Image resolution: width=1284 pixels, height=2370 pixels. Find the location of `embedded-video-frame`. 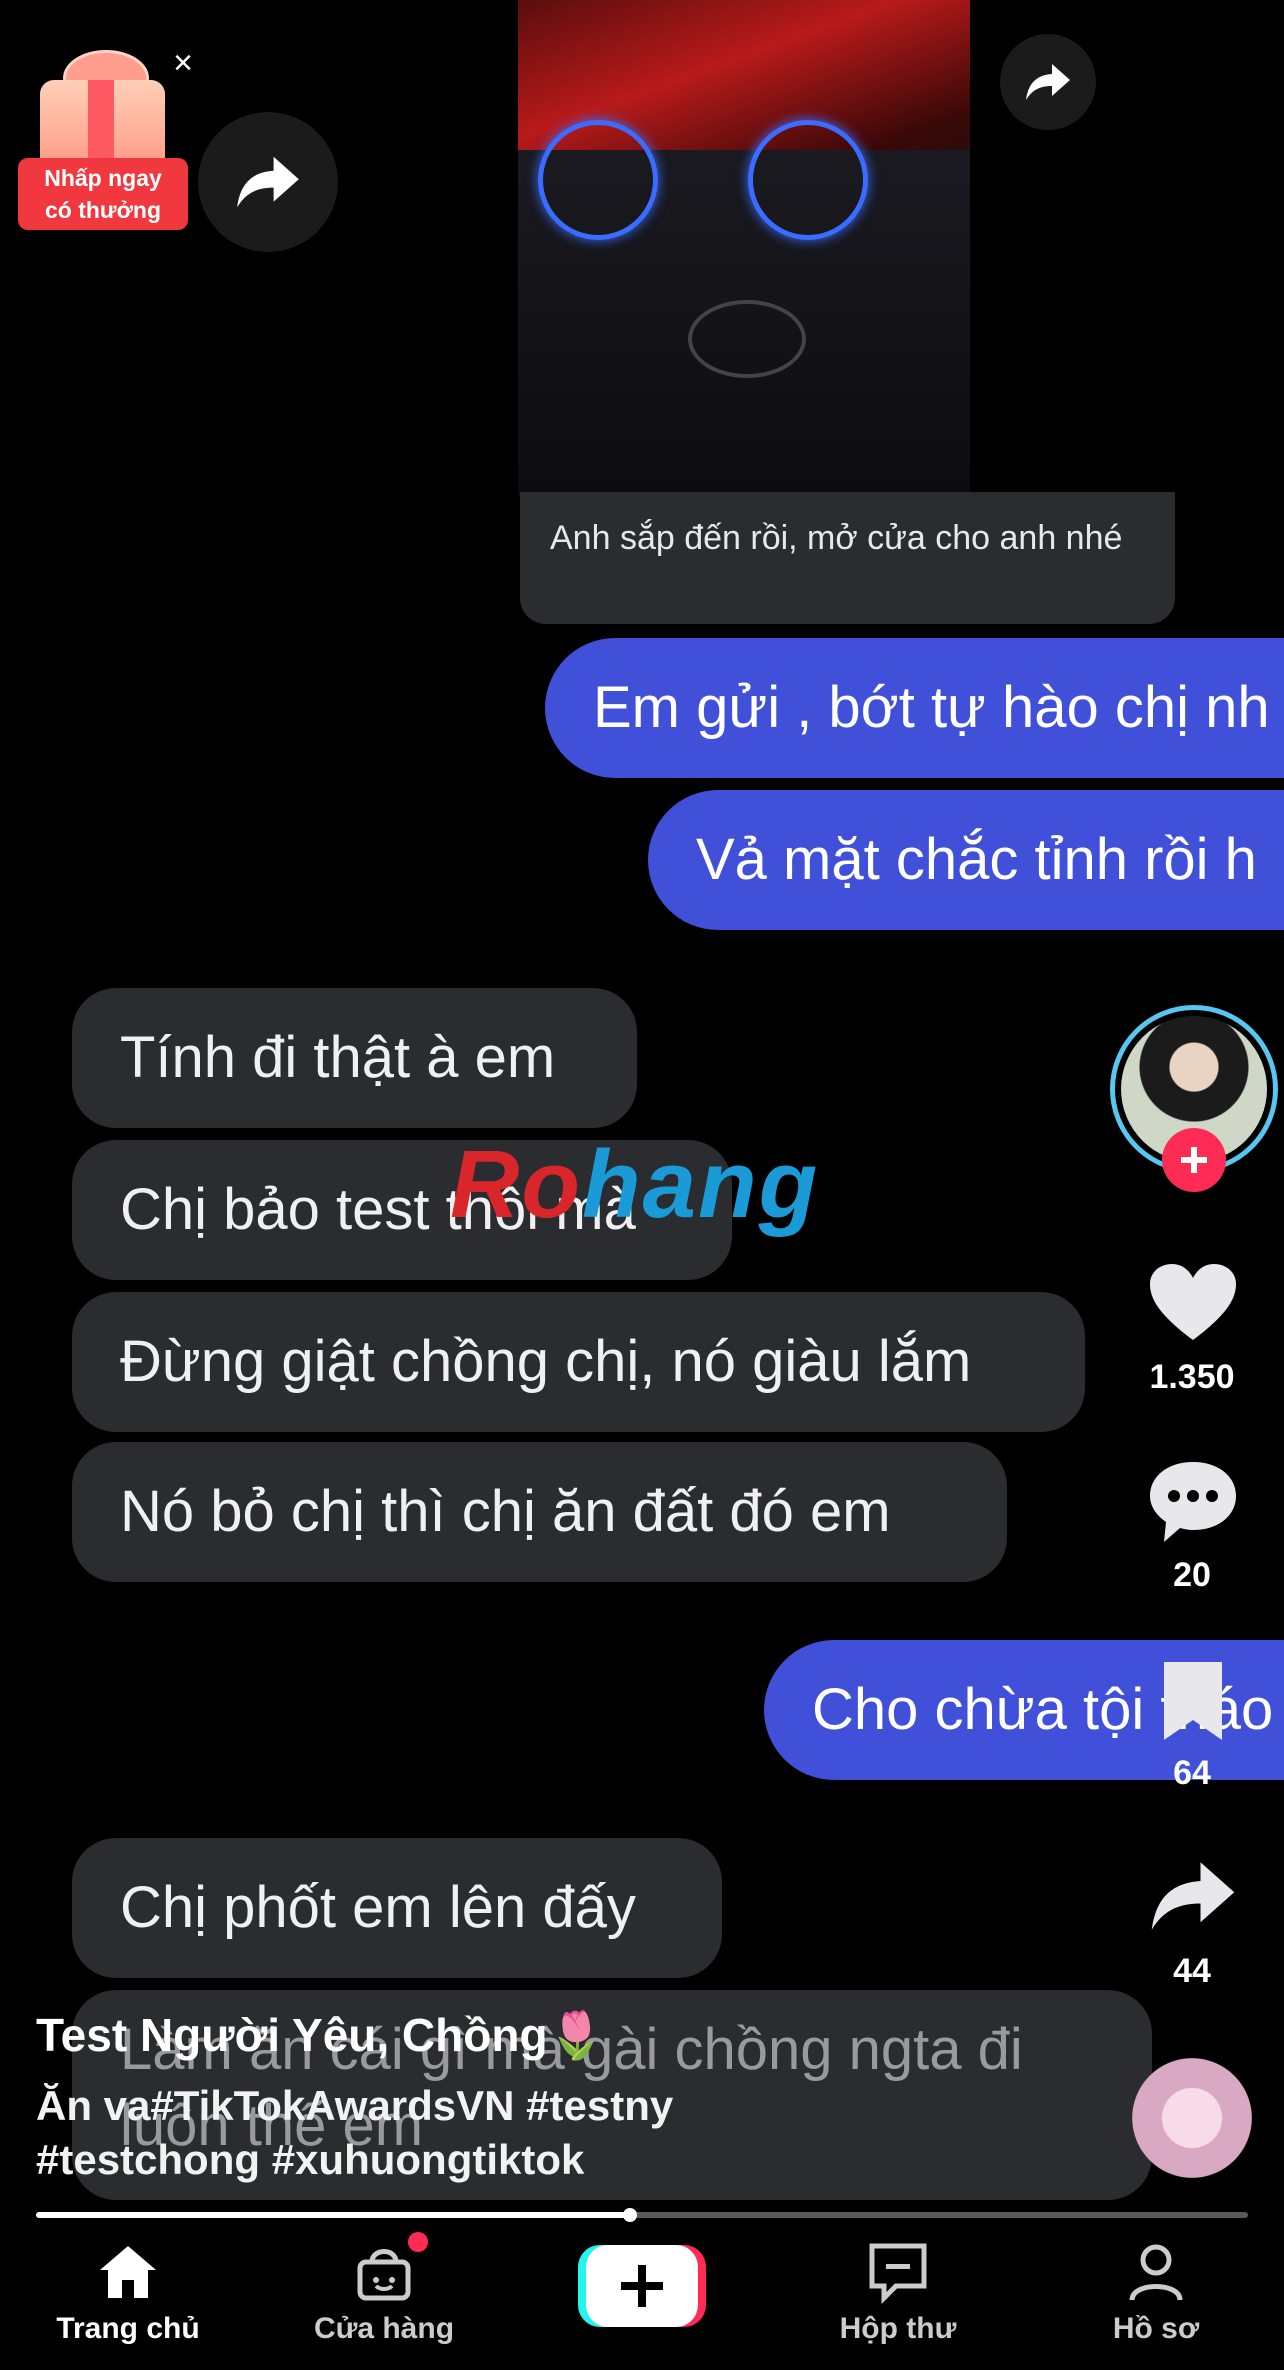

embedded-video-frame is located at coordinates (744, 247).